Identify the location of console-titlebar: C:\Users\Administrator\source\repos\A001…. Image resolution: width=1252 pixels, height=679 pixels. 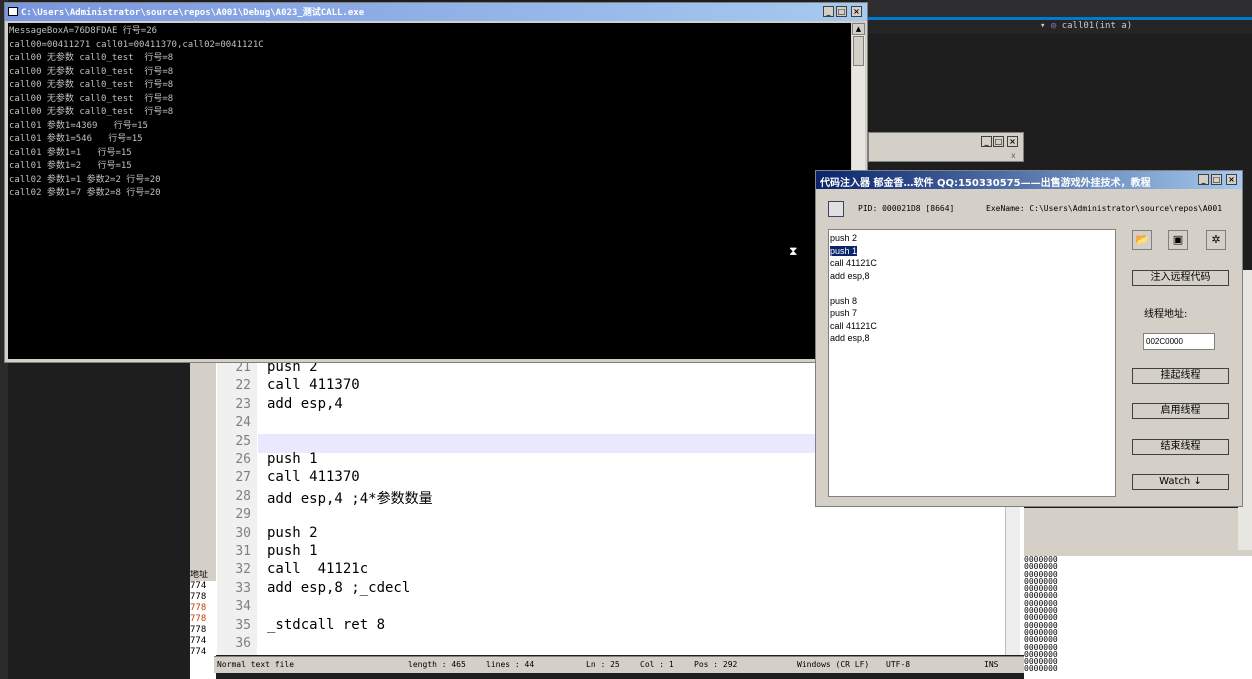
(436, 12).